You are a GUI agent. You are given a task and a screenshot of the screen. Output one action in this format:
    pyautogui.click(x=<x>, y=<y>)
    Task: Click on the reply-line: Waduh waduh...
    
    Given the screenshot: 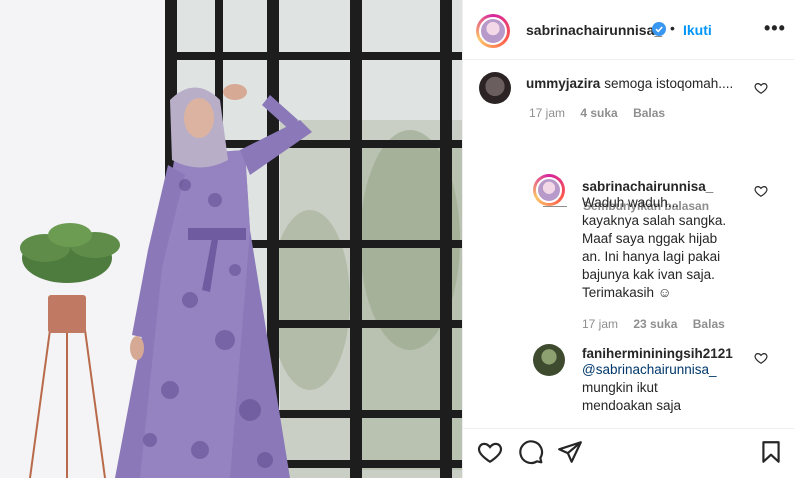 What is the action you would take?
    pyautogui.click(x=631, y=202)
    